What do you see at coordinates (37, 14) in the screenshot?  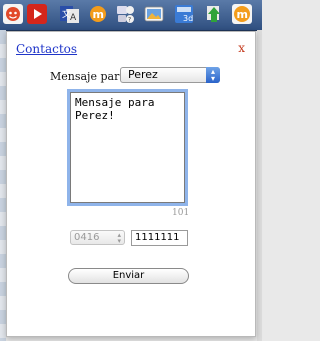 I see `play-icon` at bounding box center [37, 14].